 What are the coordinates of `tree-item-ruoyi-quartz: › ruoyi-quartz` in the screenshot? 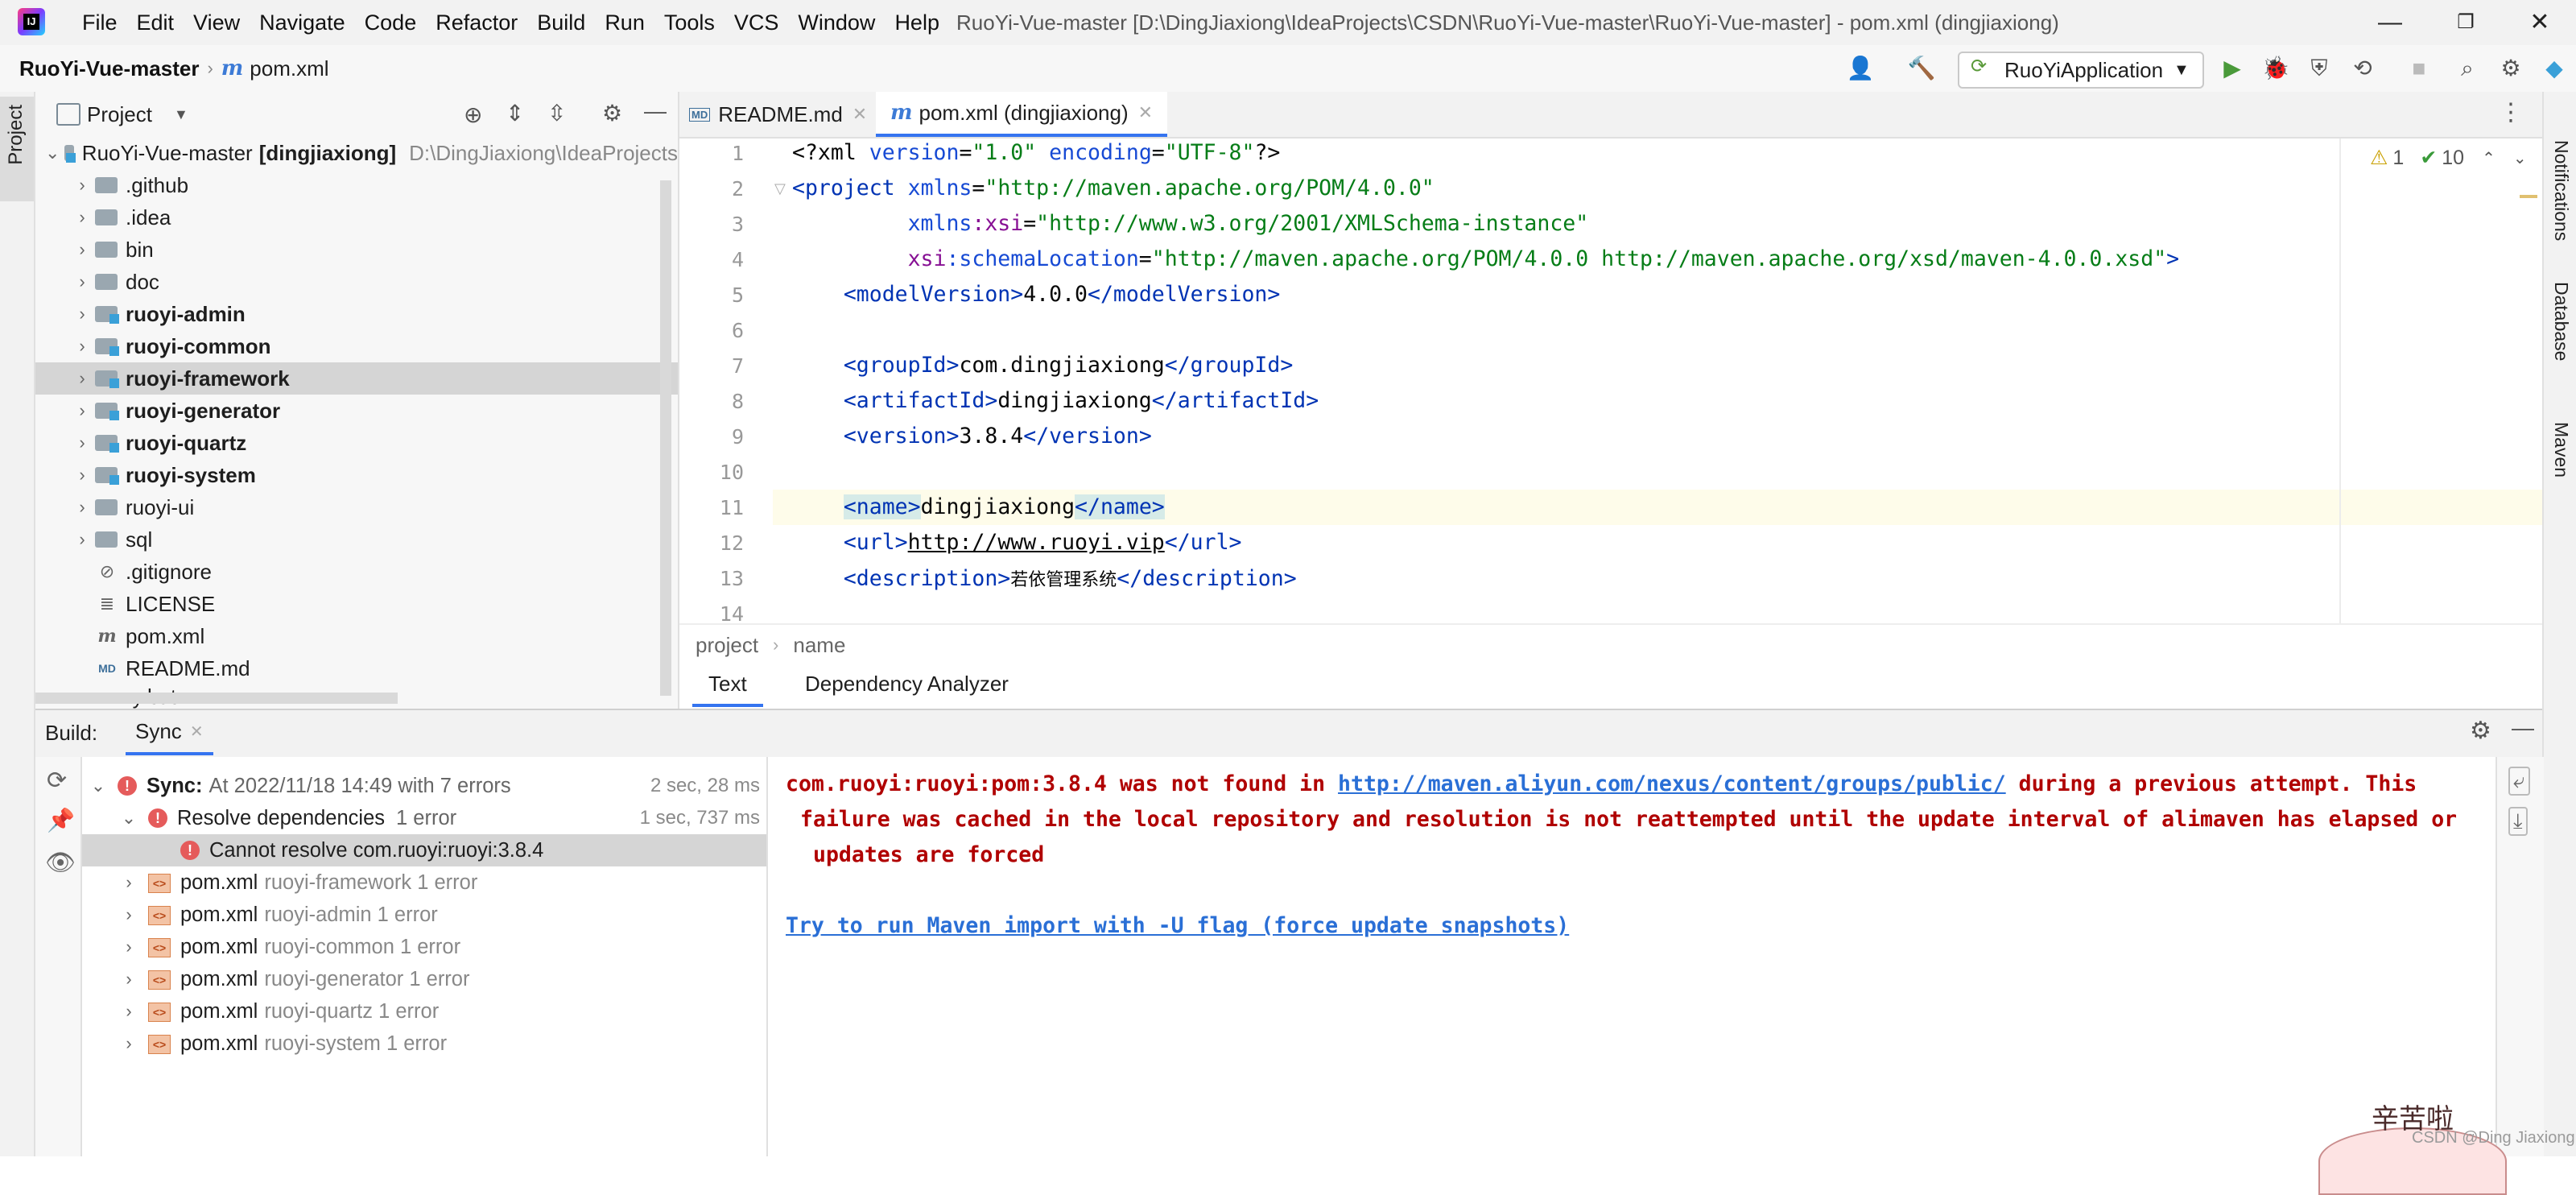 It's located at (356, 443).